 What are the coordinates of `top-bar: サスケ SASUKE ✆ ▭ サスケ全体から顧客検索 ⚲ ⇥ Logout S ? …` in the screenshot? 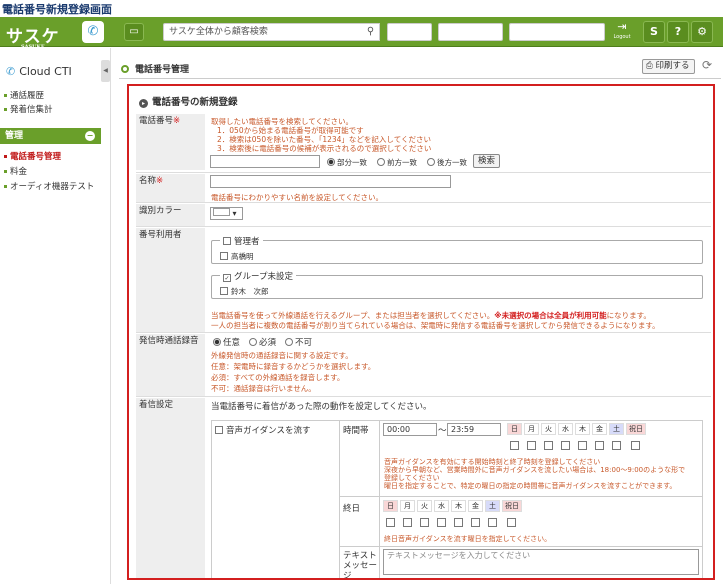 It's located at (361, 33).